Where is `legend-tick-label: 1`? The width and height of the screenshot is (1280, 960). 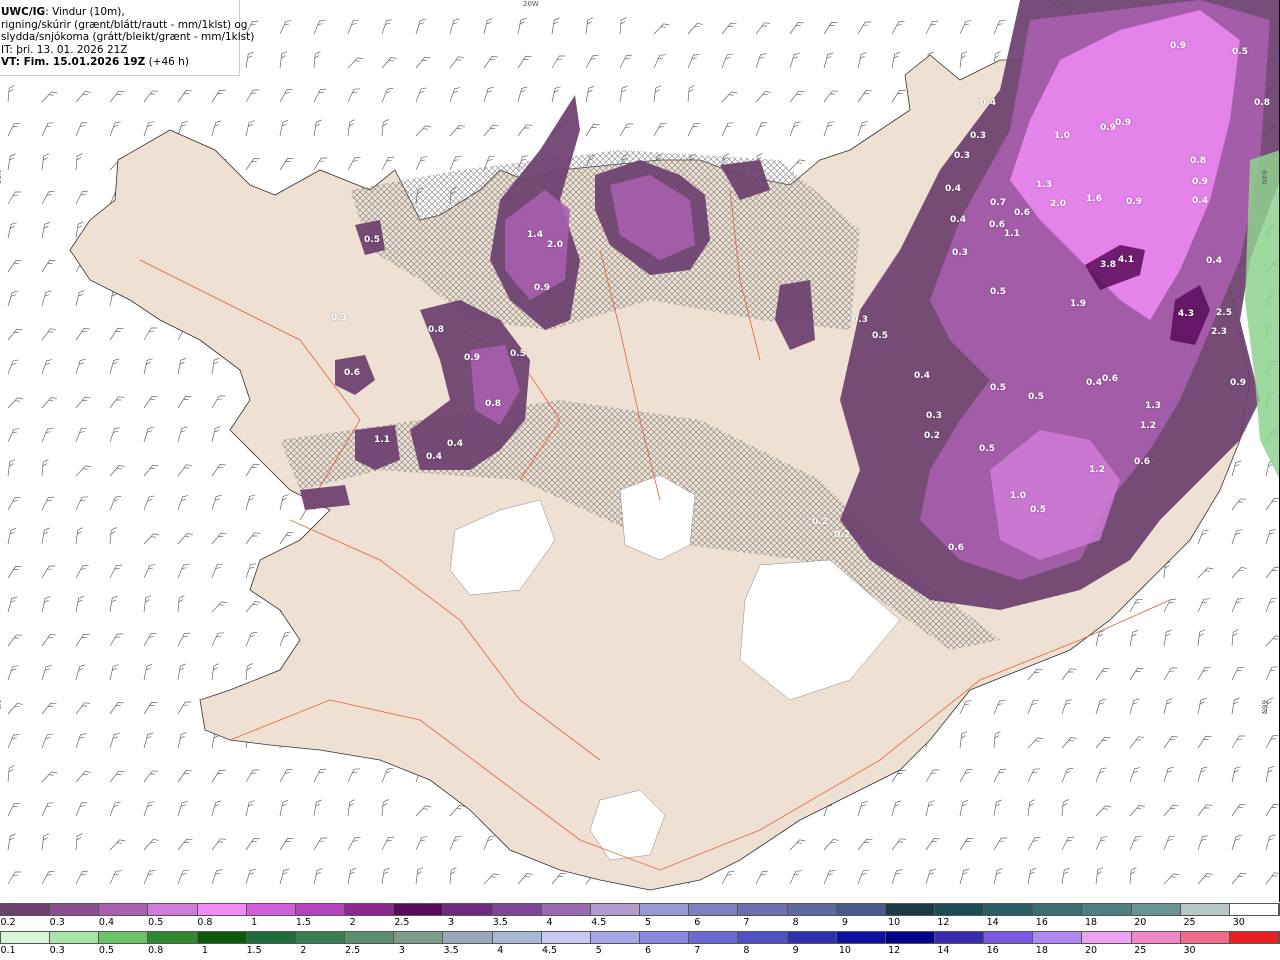
legend-tick-label: 1 is located at coordinates (204, 950).